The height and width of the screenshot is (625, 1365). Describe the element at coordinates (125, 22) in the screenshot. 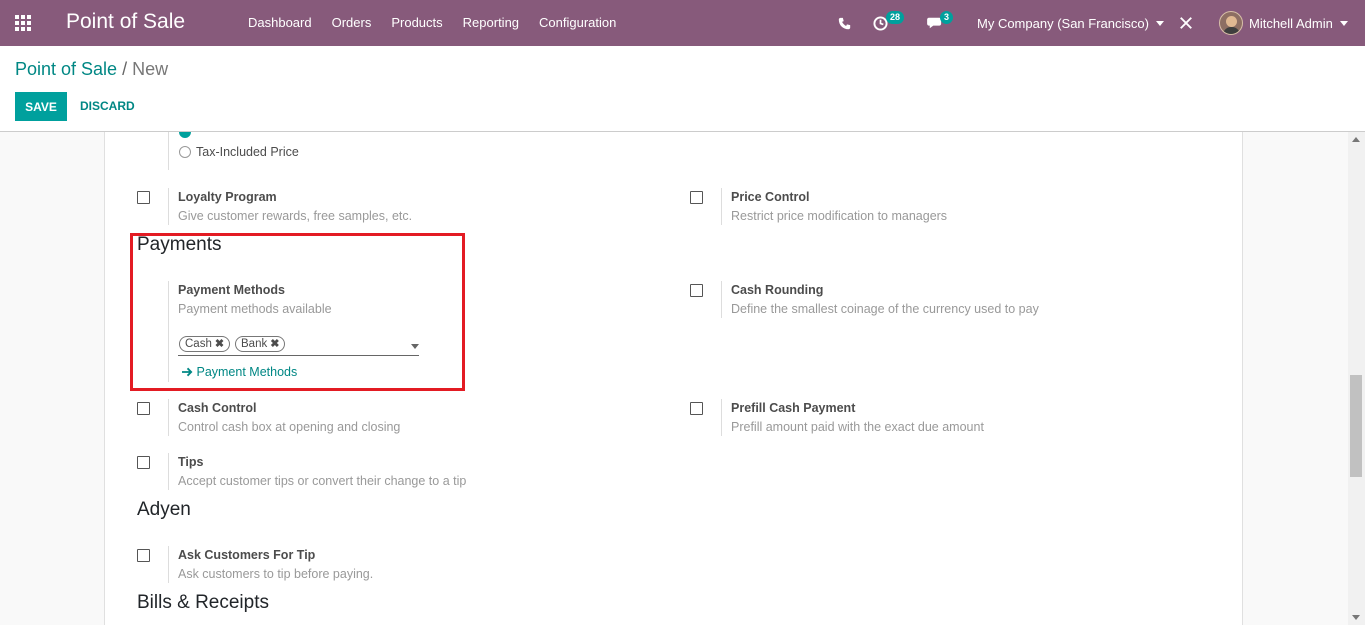

I see `app-brand: Point of Sale` at that location.